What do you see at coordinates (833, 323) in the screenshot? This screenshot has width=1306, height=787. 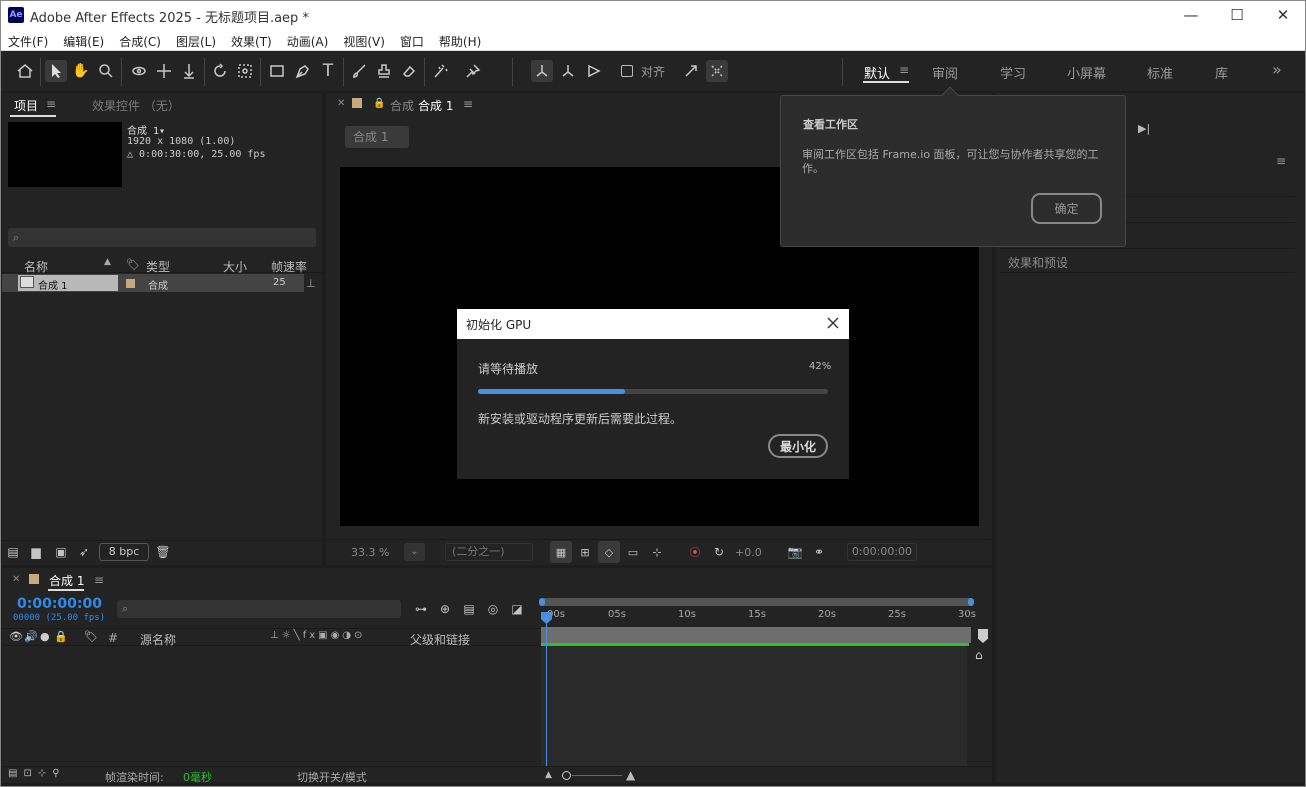 I see `dialog-close-icon` at bounding box center [833, 323].